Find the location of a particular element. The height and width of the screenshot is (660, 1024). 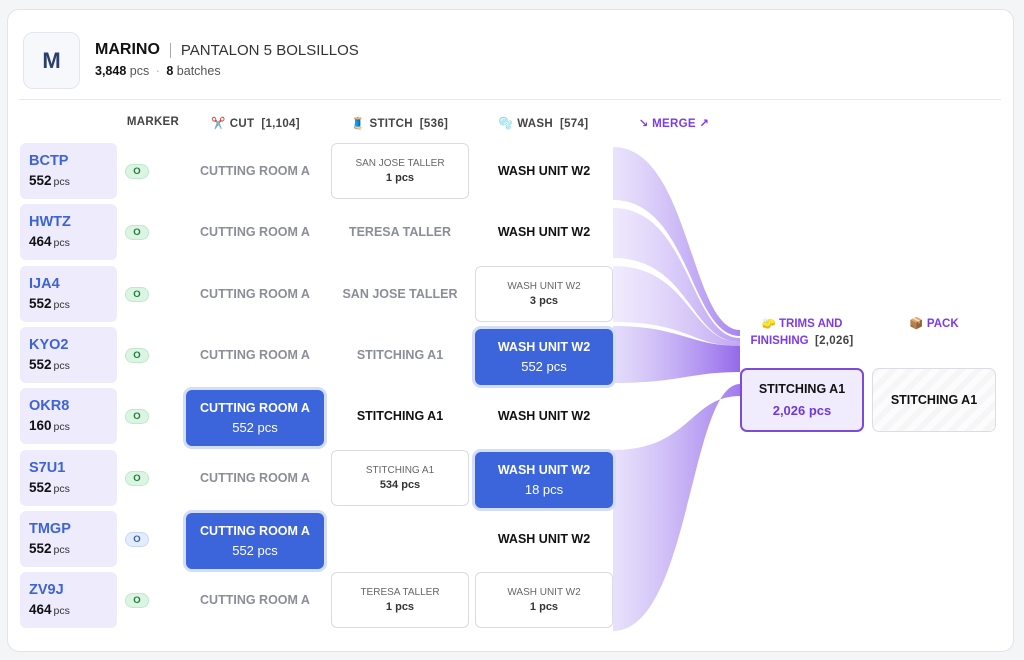

batch-lot-card: IJA4 552 pcs is located at coordinates (68, 293).